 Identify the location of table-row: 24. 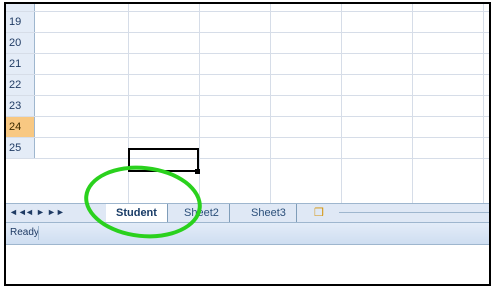
(247, 127).